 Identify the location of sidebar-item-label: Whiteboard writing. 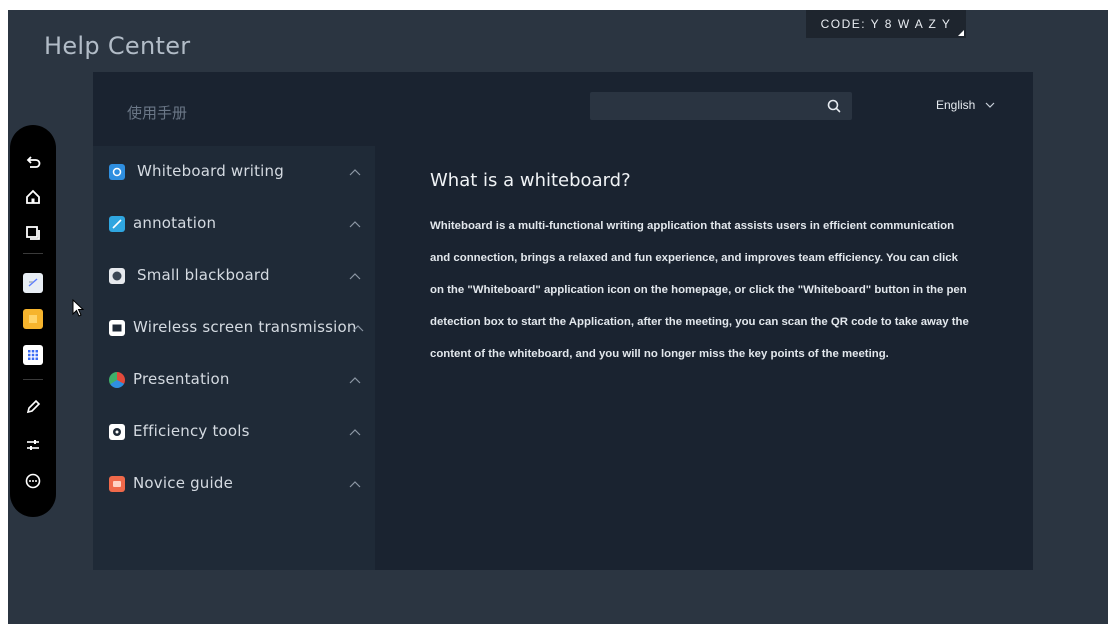
(210, 171).